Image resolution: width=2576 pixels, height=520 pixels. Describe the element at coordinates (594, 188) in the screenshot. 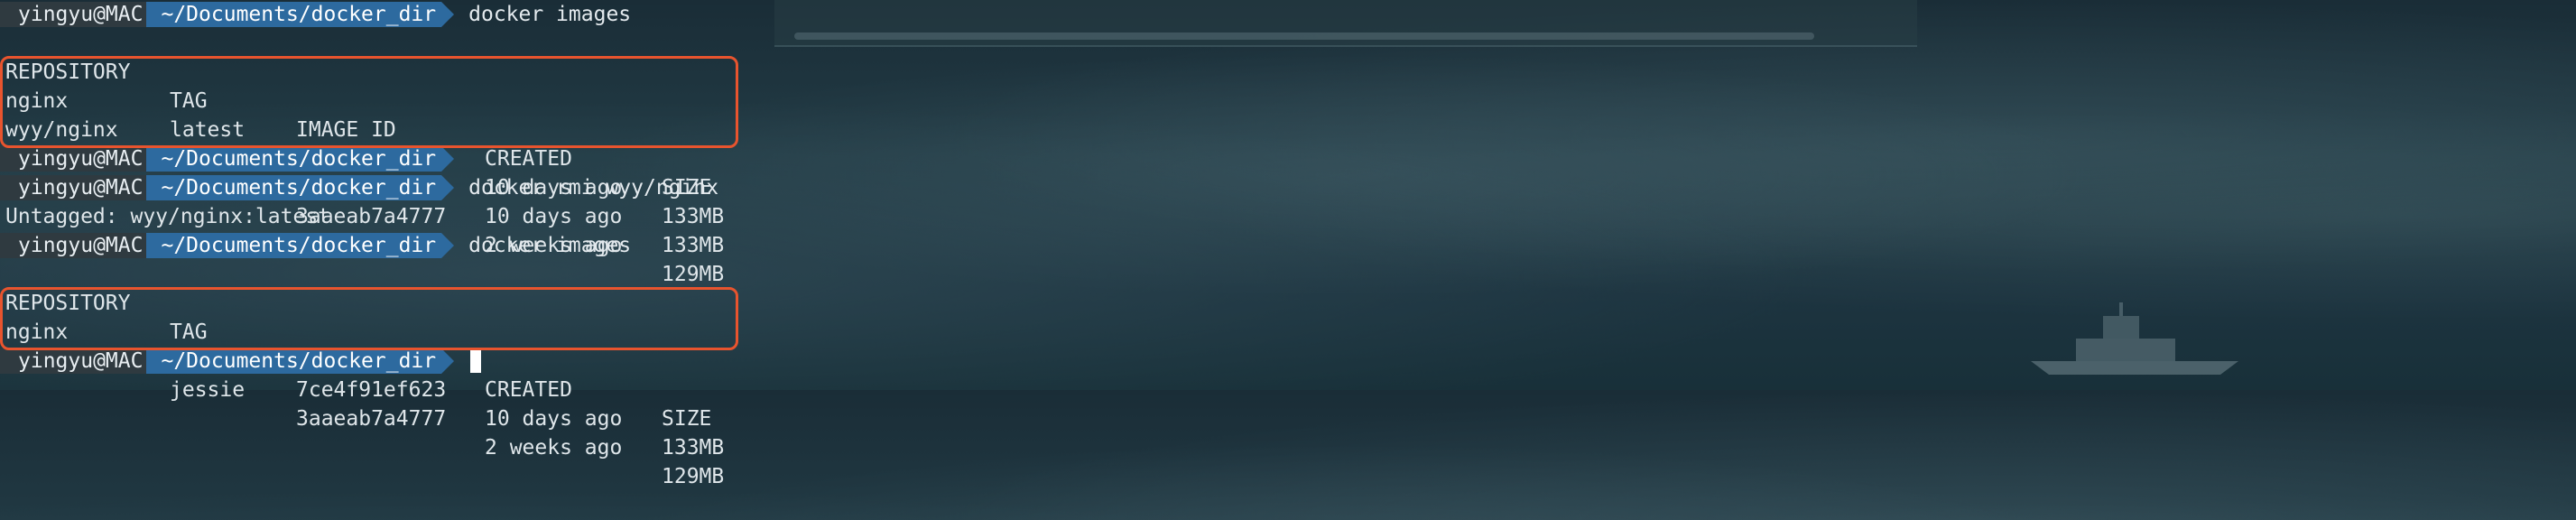

I see `command-text: docker rmi wyy/nginx` at that location.